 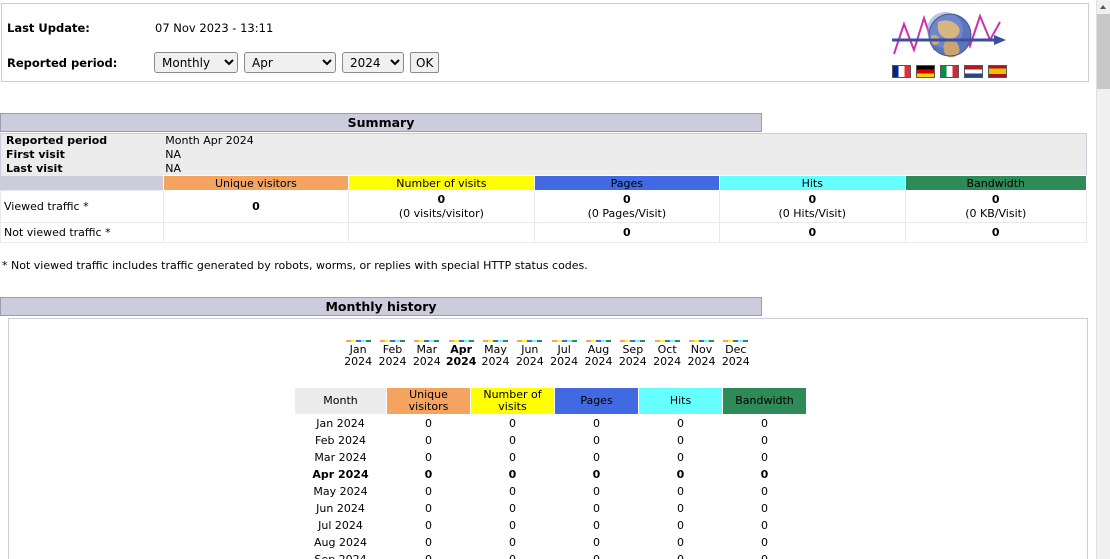 I want to click on row-month: Mar 2024, so click(x=340, y=457).